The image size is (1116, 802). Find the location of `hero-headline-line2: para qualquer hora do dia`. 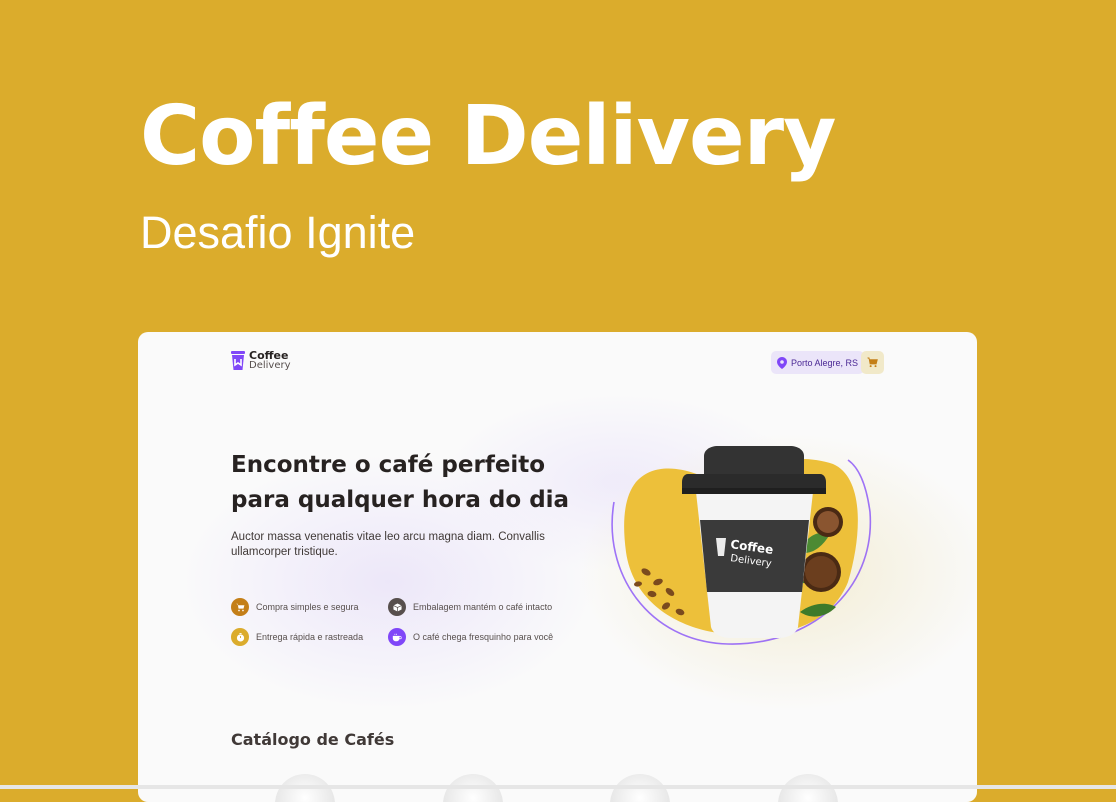

hero-headline-line2: para qualquer hora do dia is located at coordinates (400, 500).